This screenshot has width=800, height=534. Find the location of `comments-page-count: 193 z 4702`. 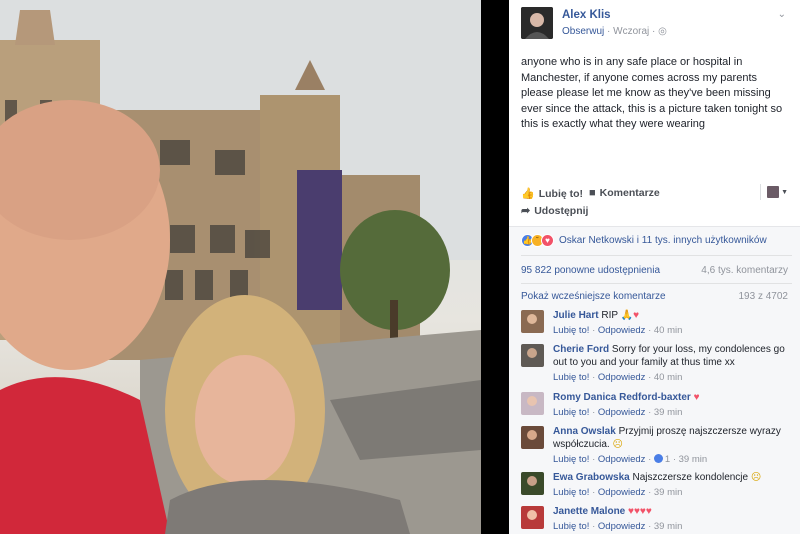

comments-page-count: 193 z 4702 is located at coordinates (763, 296).